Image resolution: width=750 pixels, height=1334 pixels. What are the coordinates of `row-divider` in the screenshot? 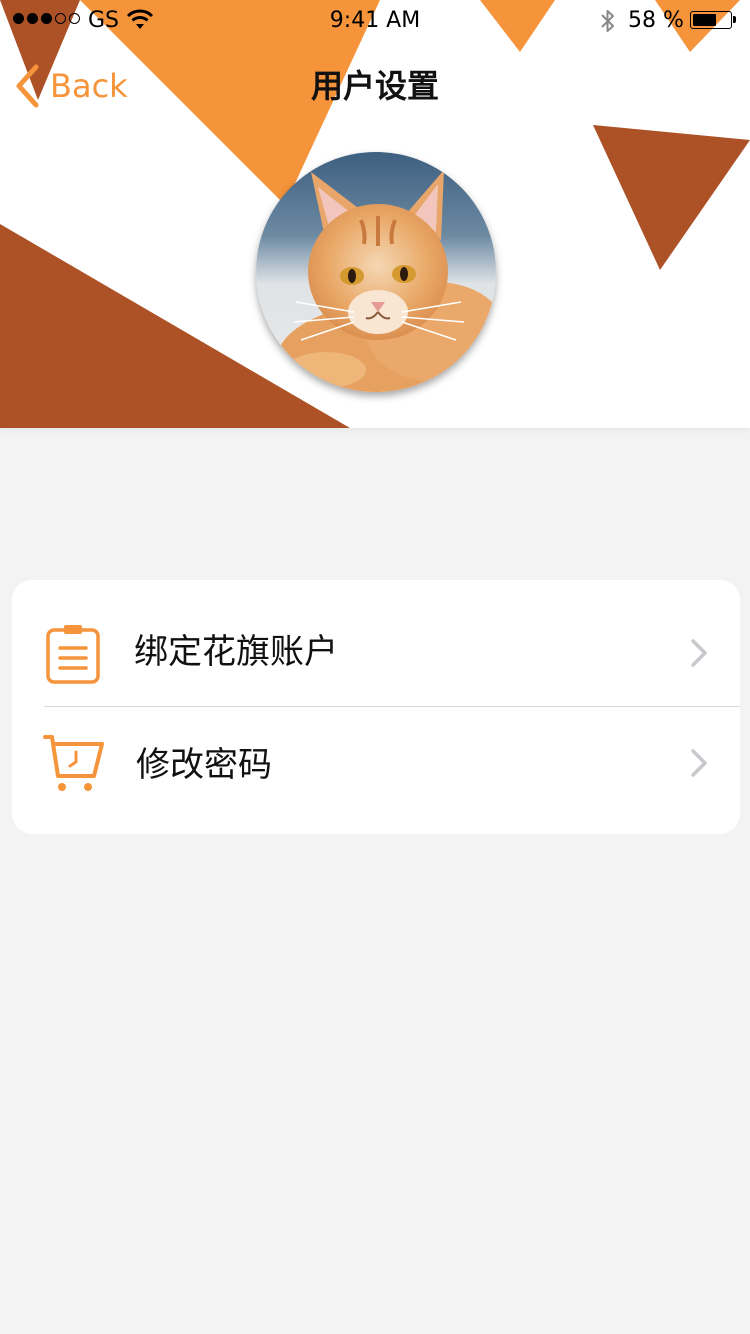 It's located at (392, 706).